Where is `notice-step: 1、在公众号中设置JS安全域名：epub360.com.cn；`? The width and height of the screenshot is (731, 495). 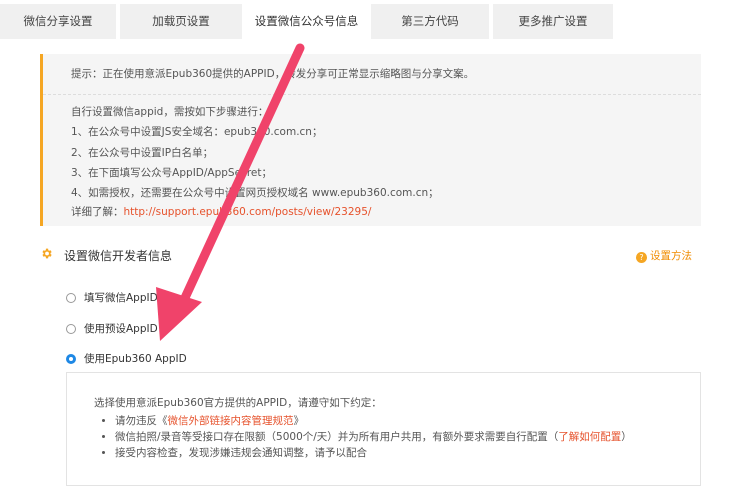 notice-step: 1、在公众号中设置JS安全域名：epub360.com.cn； is located at coordinates (197, 132).